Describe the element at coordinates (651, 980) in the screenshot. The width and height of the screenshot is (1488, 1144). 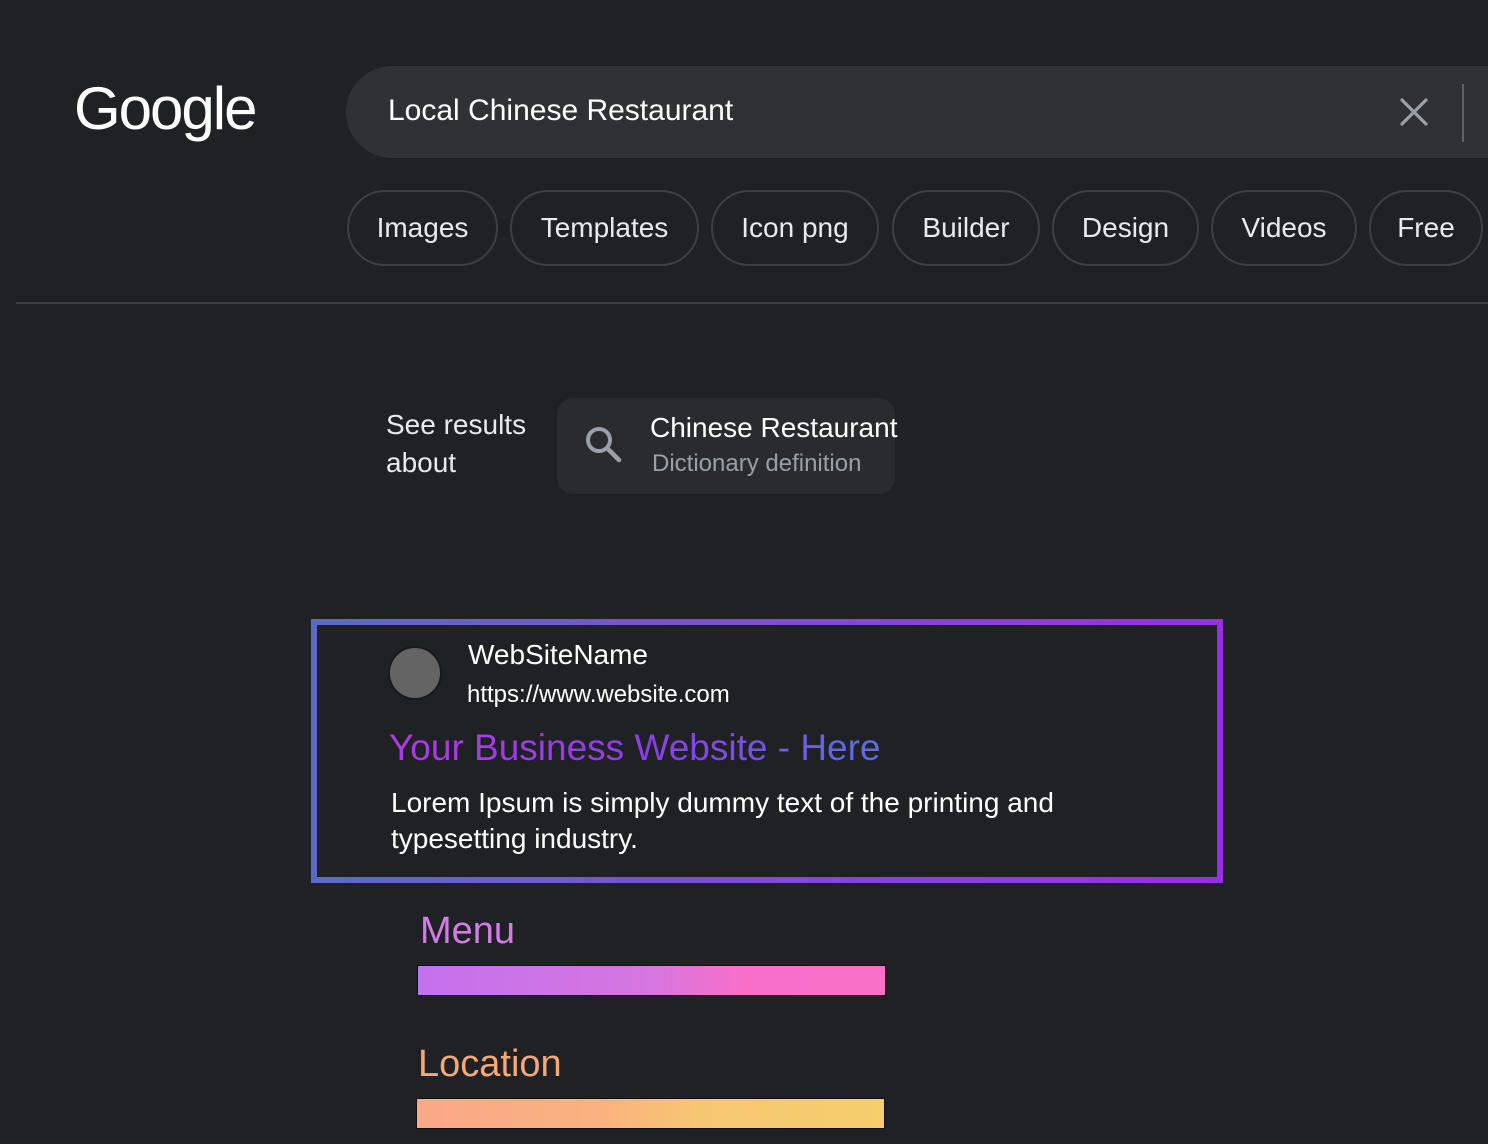
I see `menu-gradient-bar` at that location.